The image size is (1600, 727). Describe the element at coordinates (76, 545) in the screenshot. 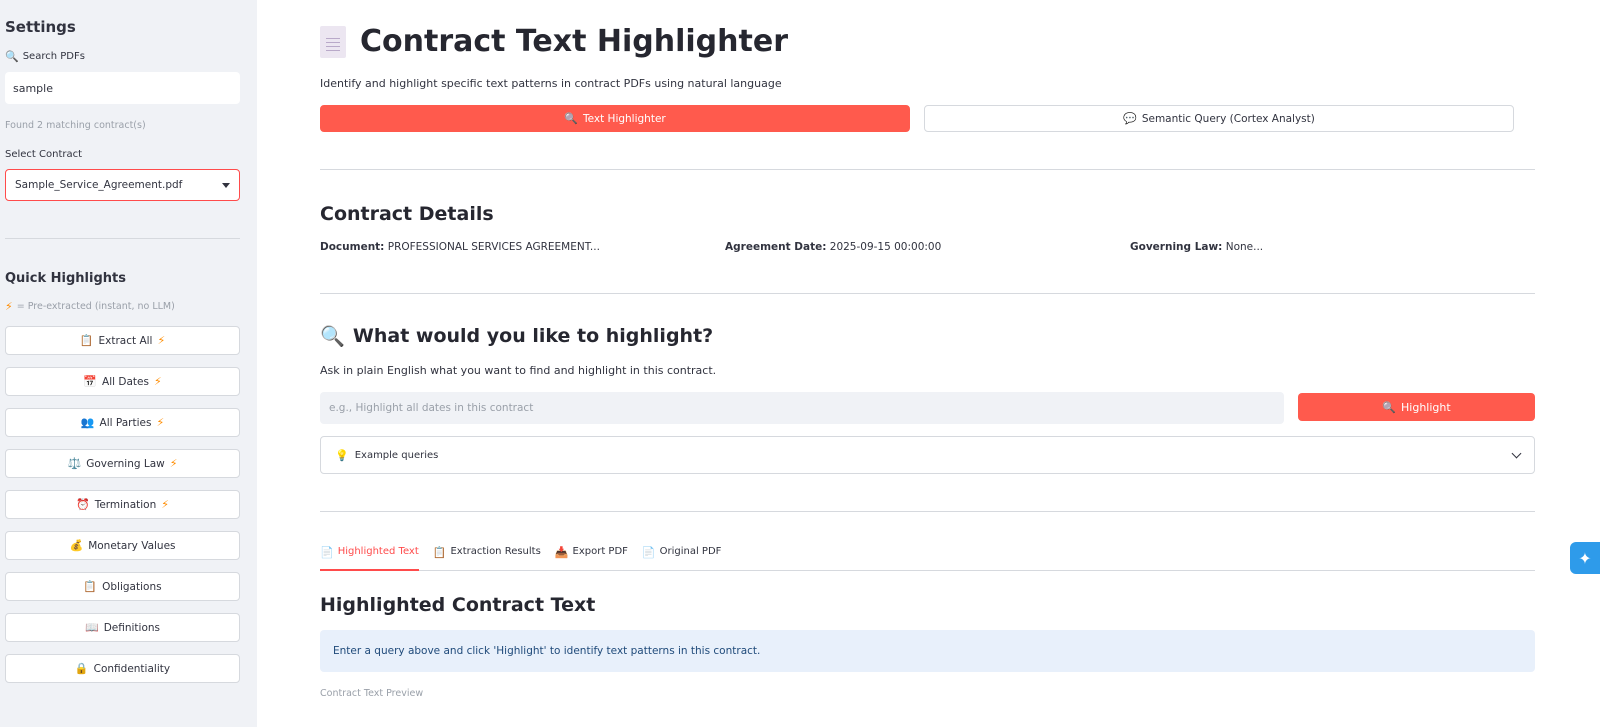

I see `money-bag-icon: 💰` at that location.